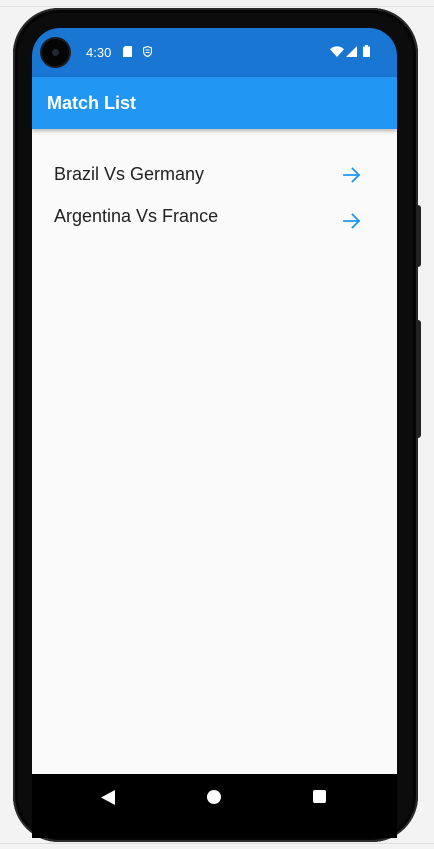 The height and width of the screenshot is (849, 434). I want to click on status-time: 4:30, so click(99, 52).